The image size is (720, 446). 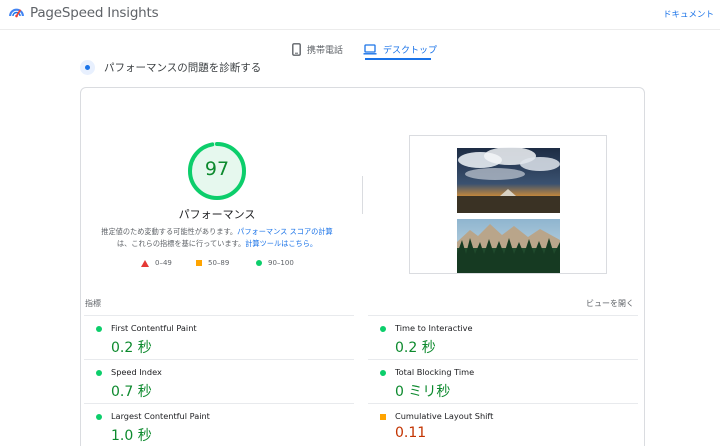 I want to click on legend-average: 50–89, so click(x=212, y=263).